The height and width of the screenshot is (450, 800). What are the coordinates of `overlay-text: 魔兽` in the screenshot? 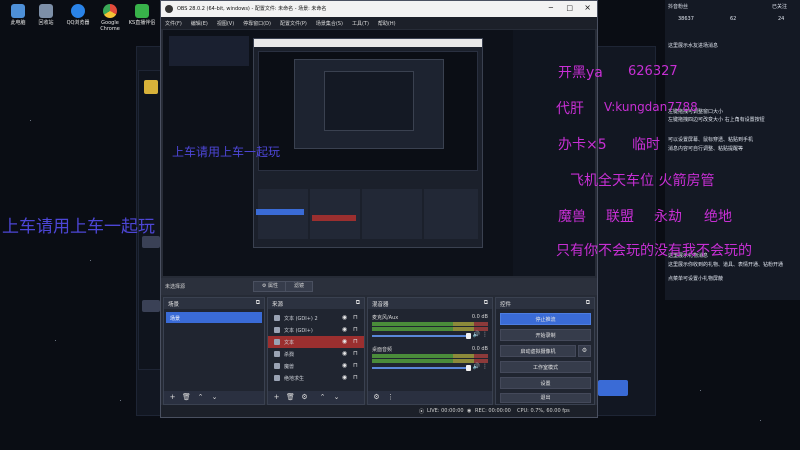 It's located at (572, 217).